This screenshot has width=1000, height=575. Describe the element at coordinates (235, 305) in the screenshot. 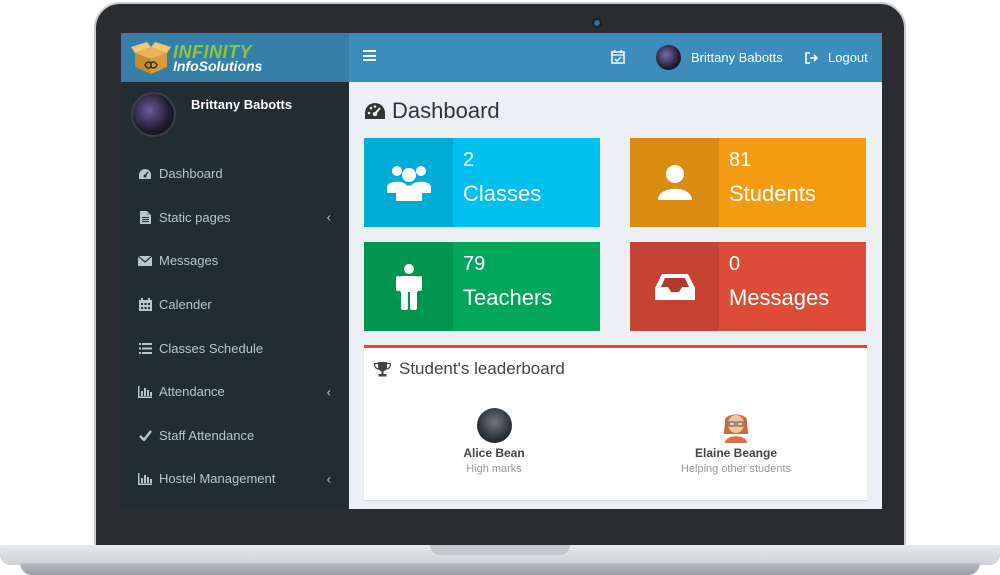

I see `sidebar-item-calender: Calender` at that location.